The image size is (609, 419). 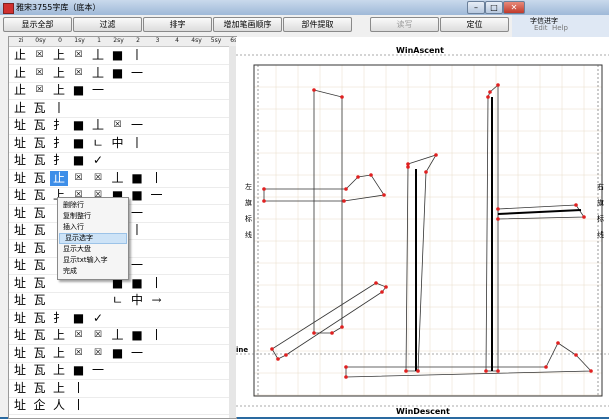 What do you see at coordinates (158, 40) in the screenshot?
I see `grid-header-cell: 3` at bounding box center [158, 40].